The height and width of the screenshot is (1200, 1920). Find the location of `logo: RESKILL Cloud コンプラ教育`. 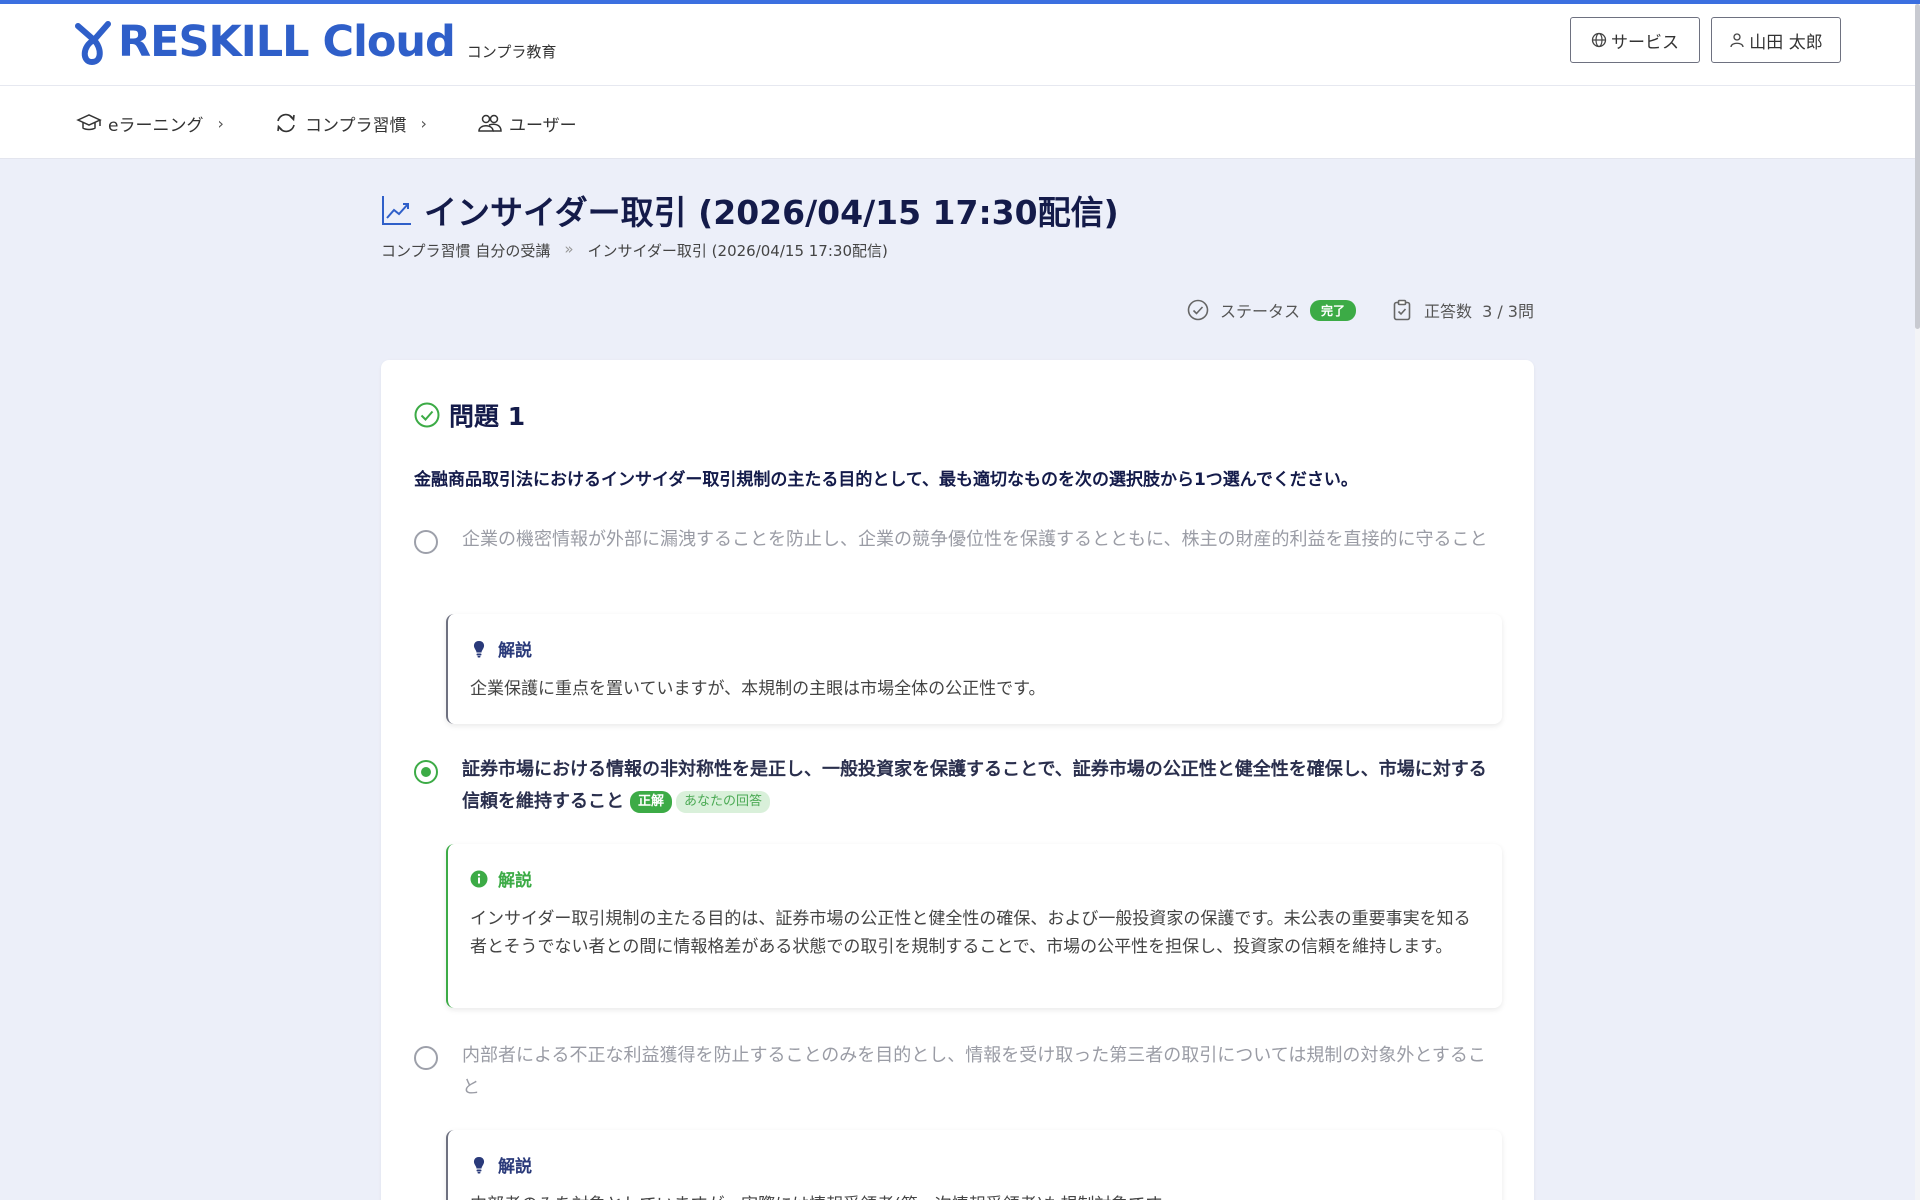

logo: RESKILL Cloud コンプラ教育 is located at coordinates (314, 42).